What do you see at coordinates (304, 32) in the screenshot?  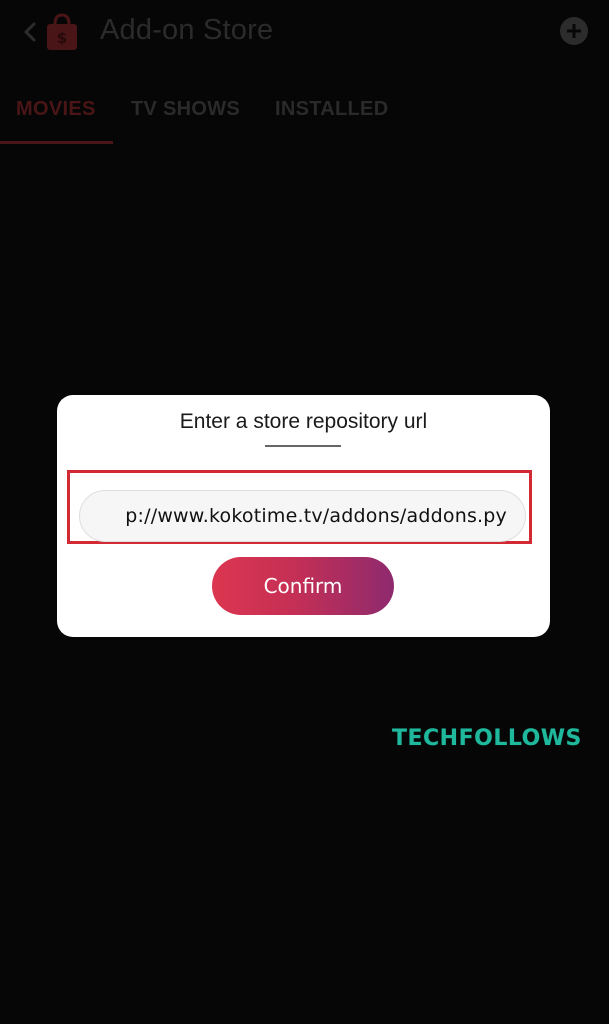 I see `app-header: $ Add-on Store` at bounding box center [304, 32].